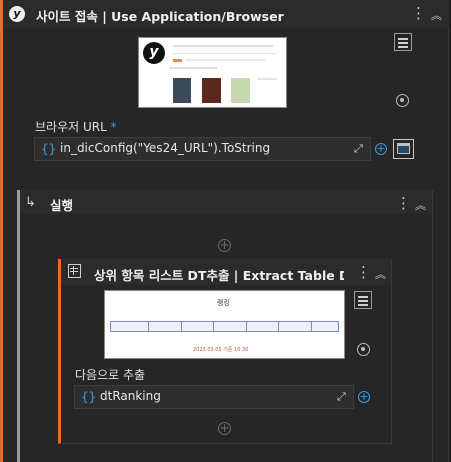 This screenshot has height=462, width=451. I want to click on browser-url-field: {} in_dicConfig("Yes24_URL").ToString ⤢, so click(202, 149).